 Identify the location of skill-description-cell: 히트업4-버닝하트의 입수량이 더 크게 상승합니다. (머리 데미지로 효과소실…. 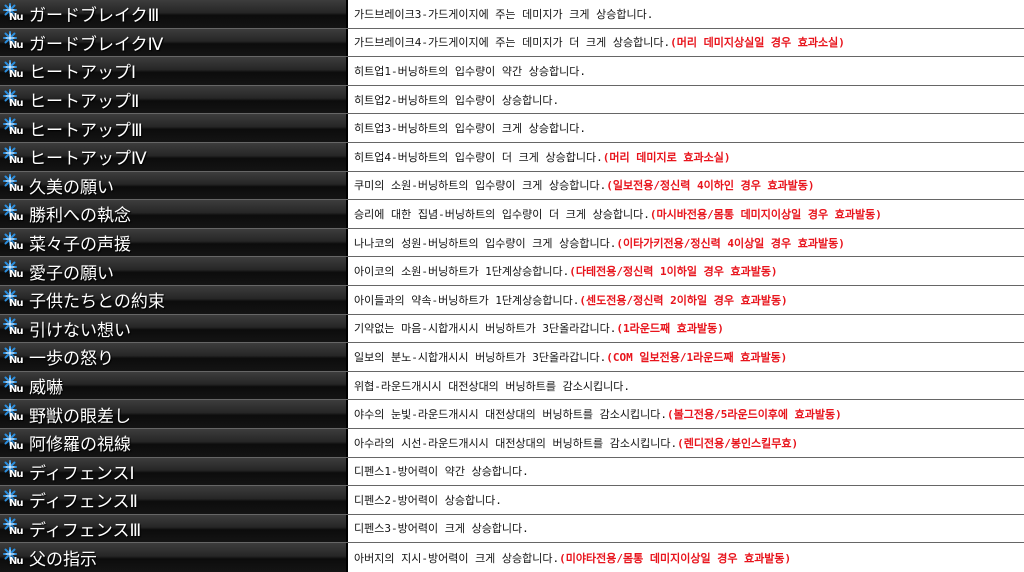
(686, 156).